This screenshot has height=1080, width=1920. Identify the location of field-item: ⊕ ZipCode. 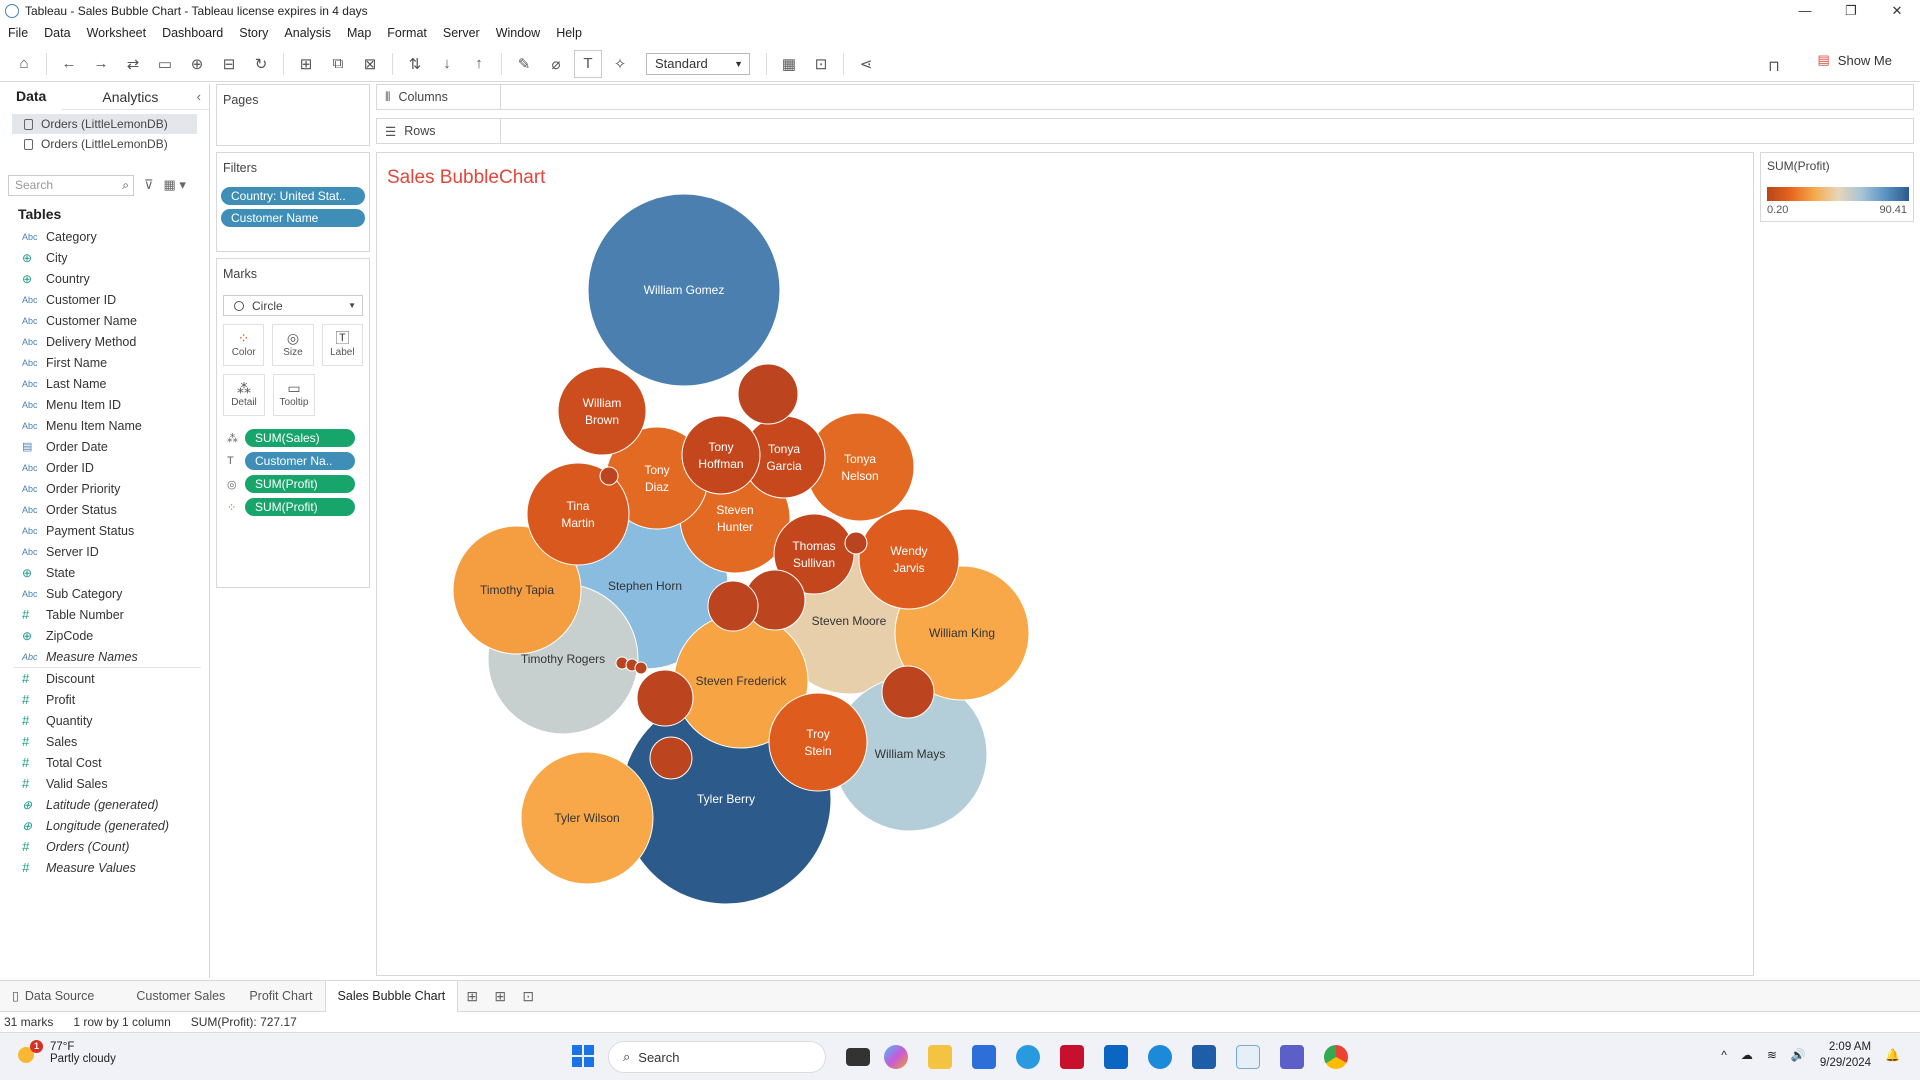
(104, 635).